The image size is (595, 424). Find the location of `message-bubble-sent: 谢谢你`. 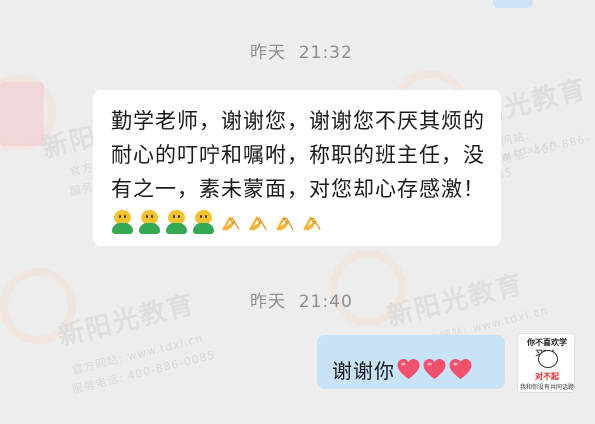

message-bubble-sent: 谢谢你 is located at coordinates (411, 362).